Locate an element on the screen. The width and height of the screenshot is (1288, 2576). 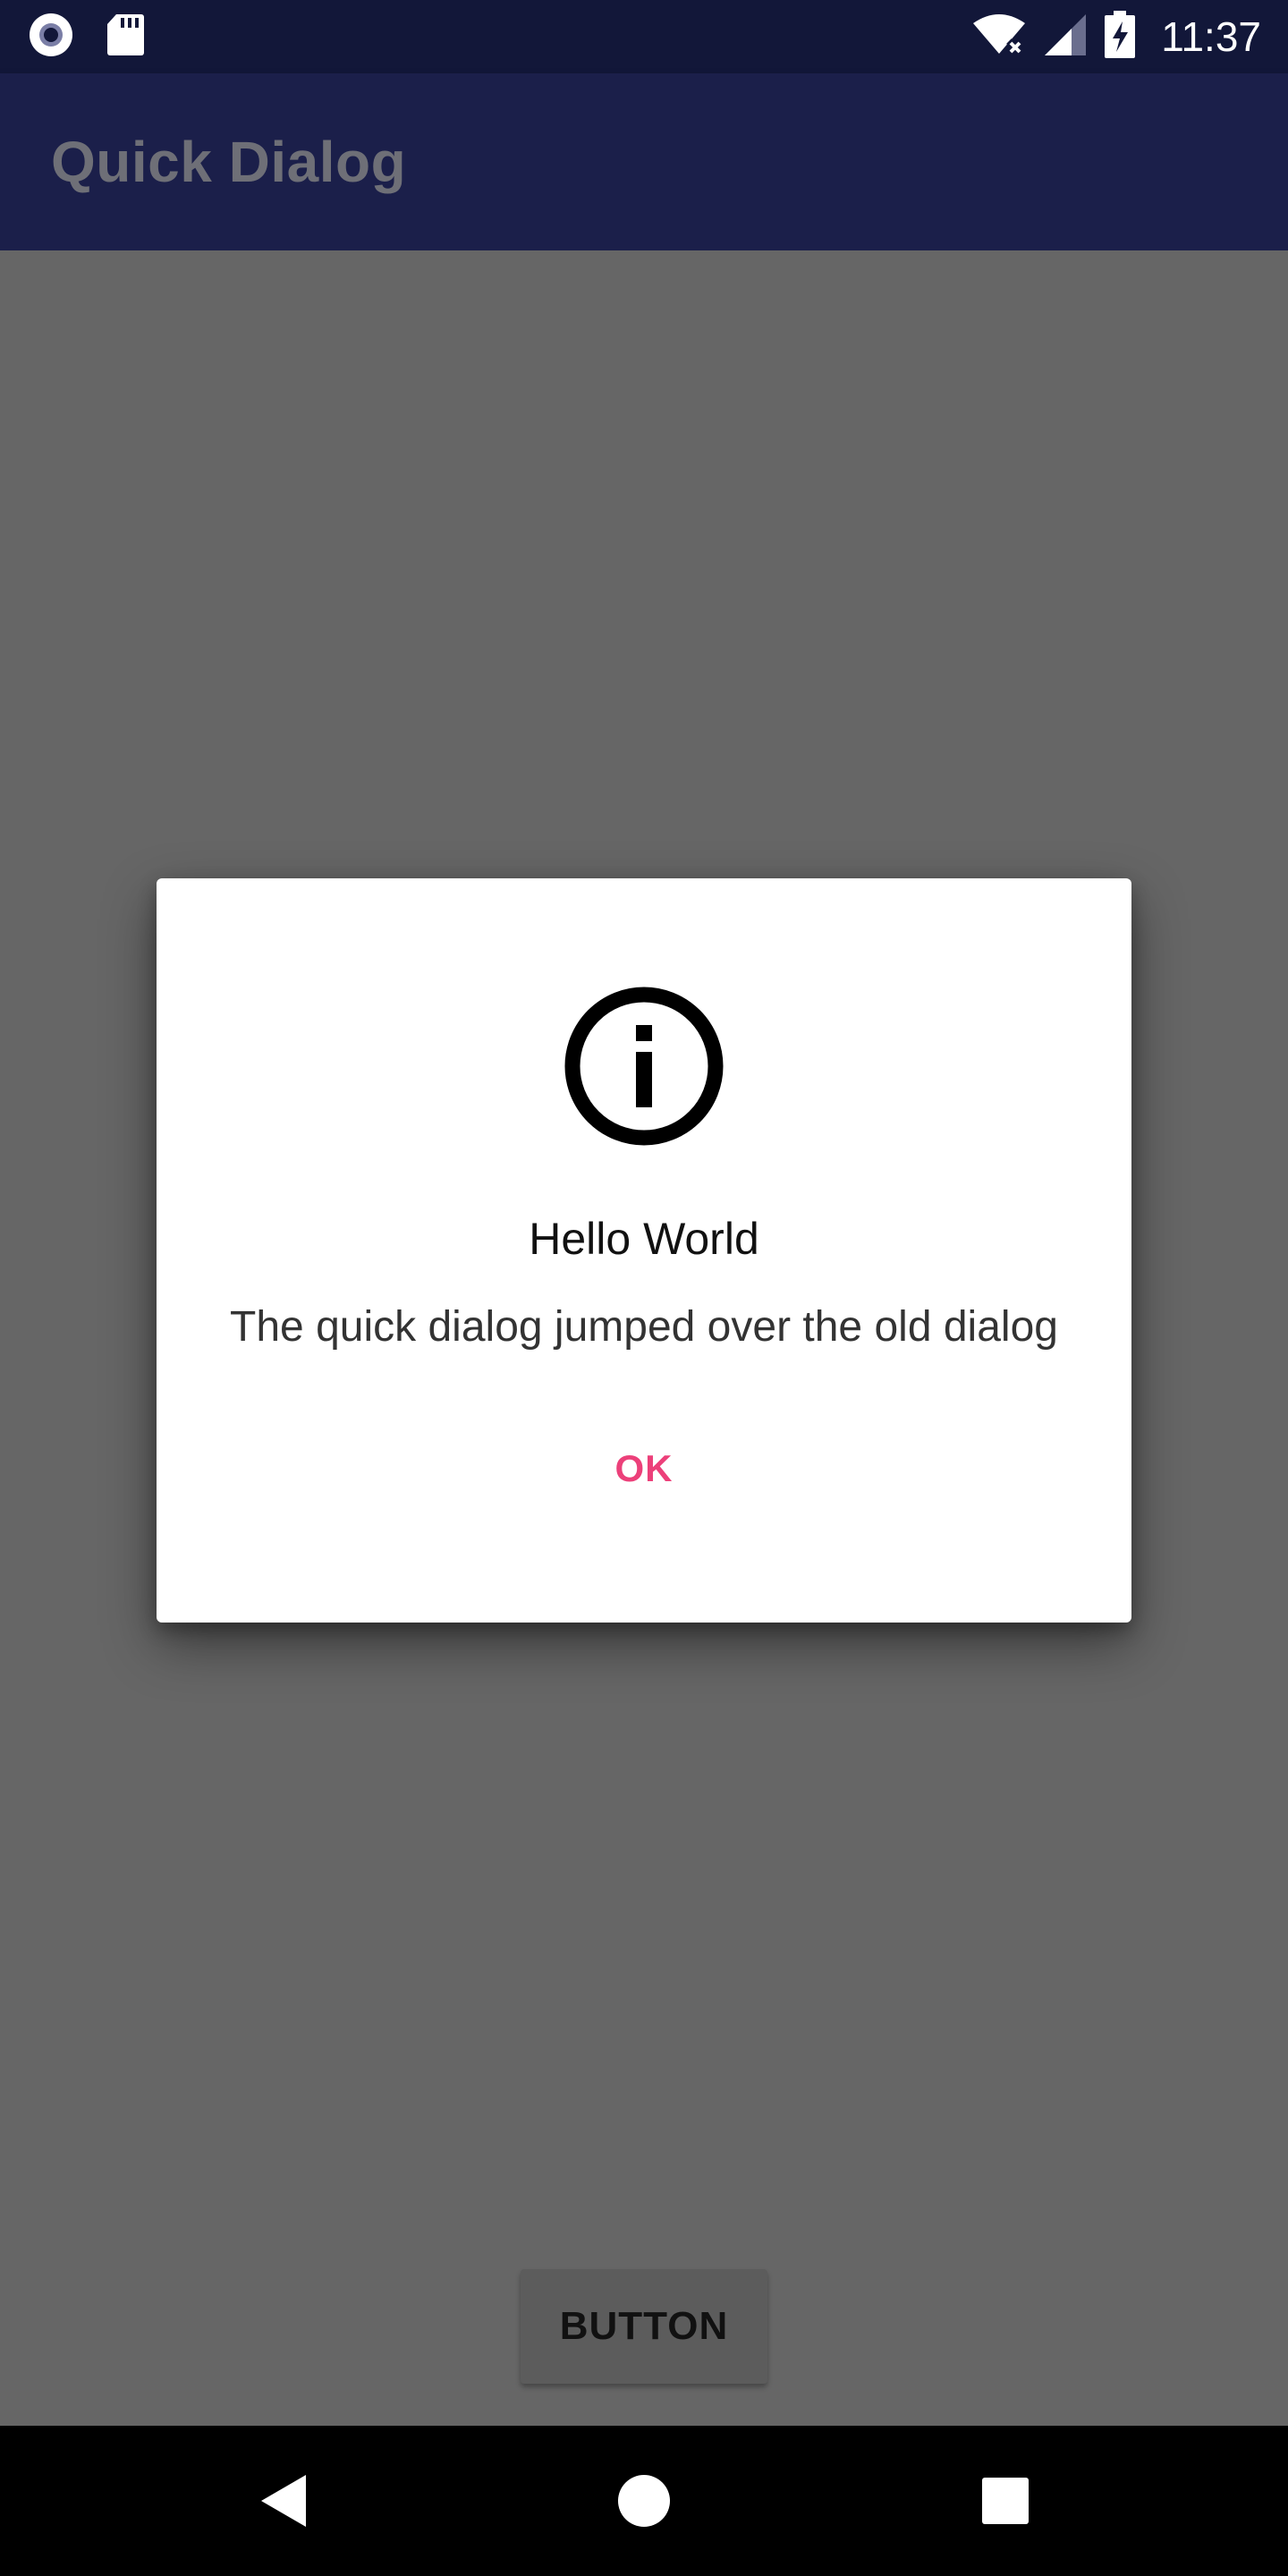
battery-charging-icon is located at coordinates (1120, 37).